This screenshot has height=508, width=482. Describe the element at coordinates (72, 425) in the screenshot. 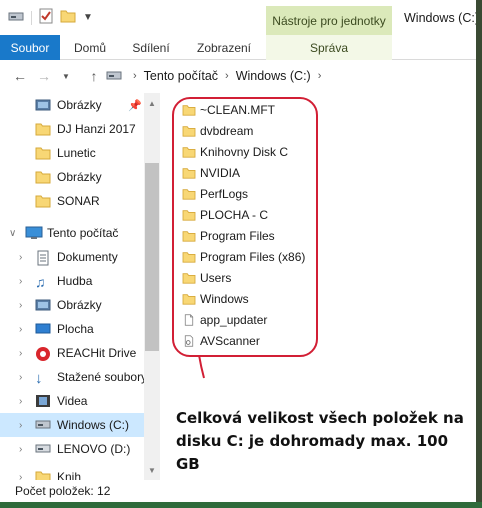

I see `nav-item-drive-c: › Windows (C:)` at that location.